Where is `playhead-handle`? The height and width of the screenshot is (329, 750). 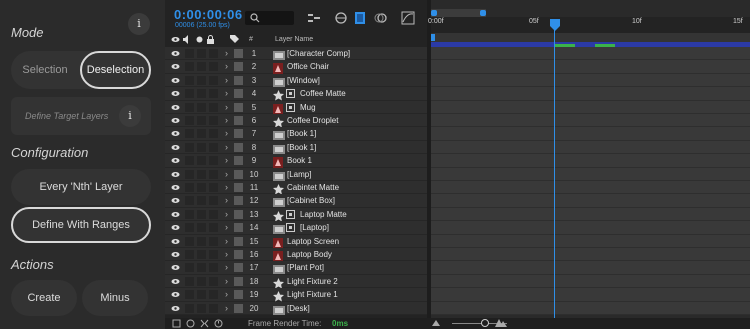 playhead-handle is located at coordinates (555, 25).